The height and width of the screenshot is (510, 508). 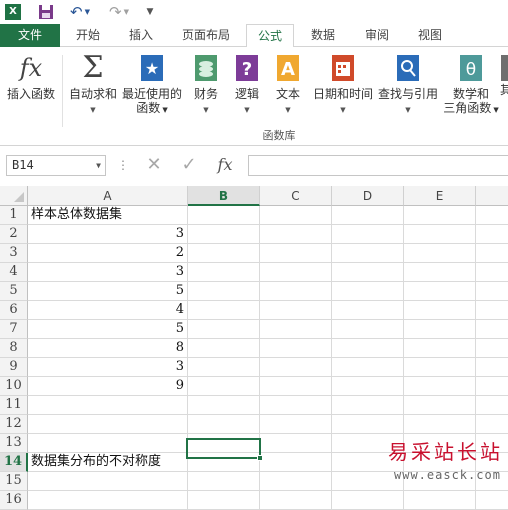 I want to click on chevron-down-icon: ▼, so click(x=98, y=165).